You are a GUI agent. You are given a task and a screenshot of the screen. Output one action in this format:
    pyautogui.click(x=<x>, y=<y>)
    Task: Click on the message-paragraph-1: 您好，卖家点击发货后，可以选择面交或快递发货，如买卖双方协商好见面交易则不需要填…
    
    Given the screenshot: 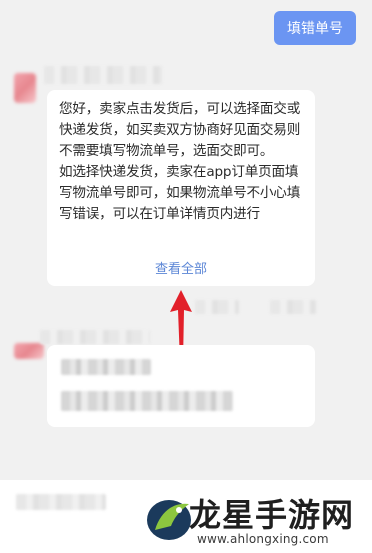 What is the action you would take?
    pyautogui.click(x=180, y=130)
    